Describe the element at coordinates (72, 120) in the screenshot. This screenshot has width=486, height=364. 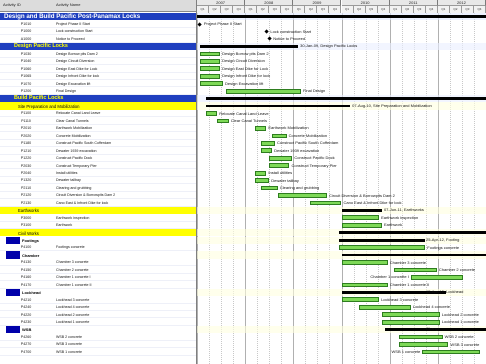
I see `activity-name: Clear Canal Tunnels` at that location.